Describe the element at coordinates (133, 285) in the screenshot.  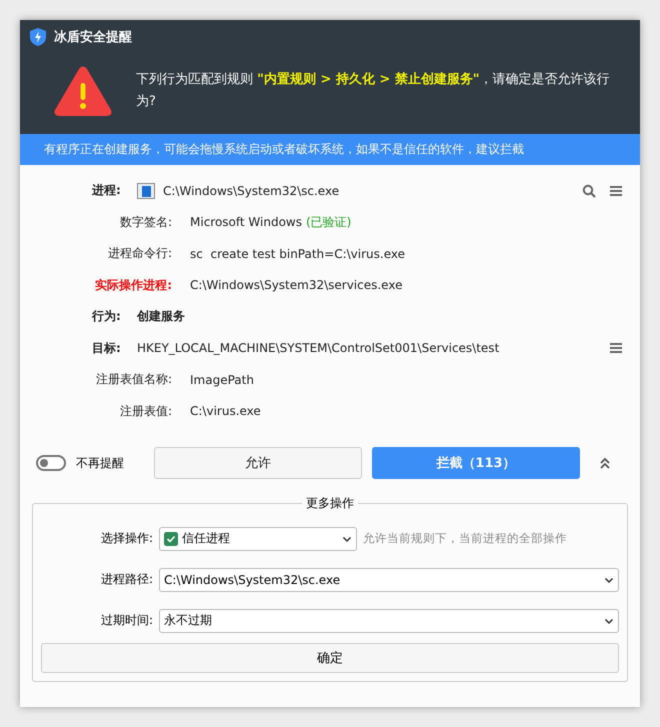
I see `field-label: 实际操作进程:` at that location.